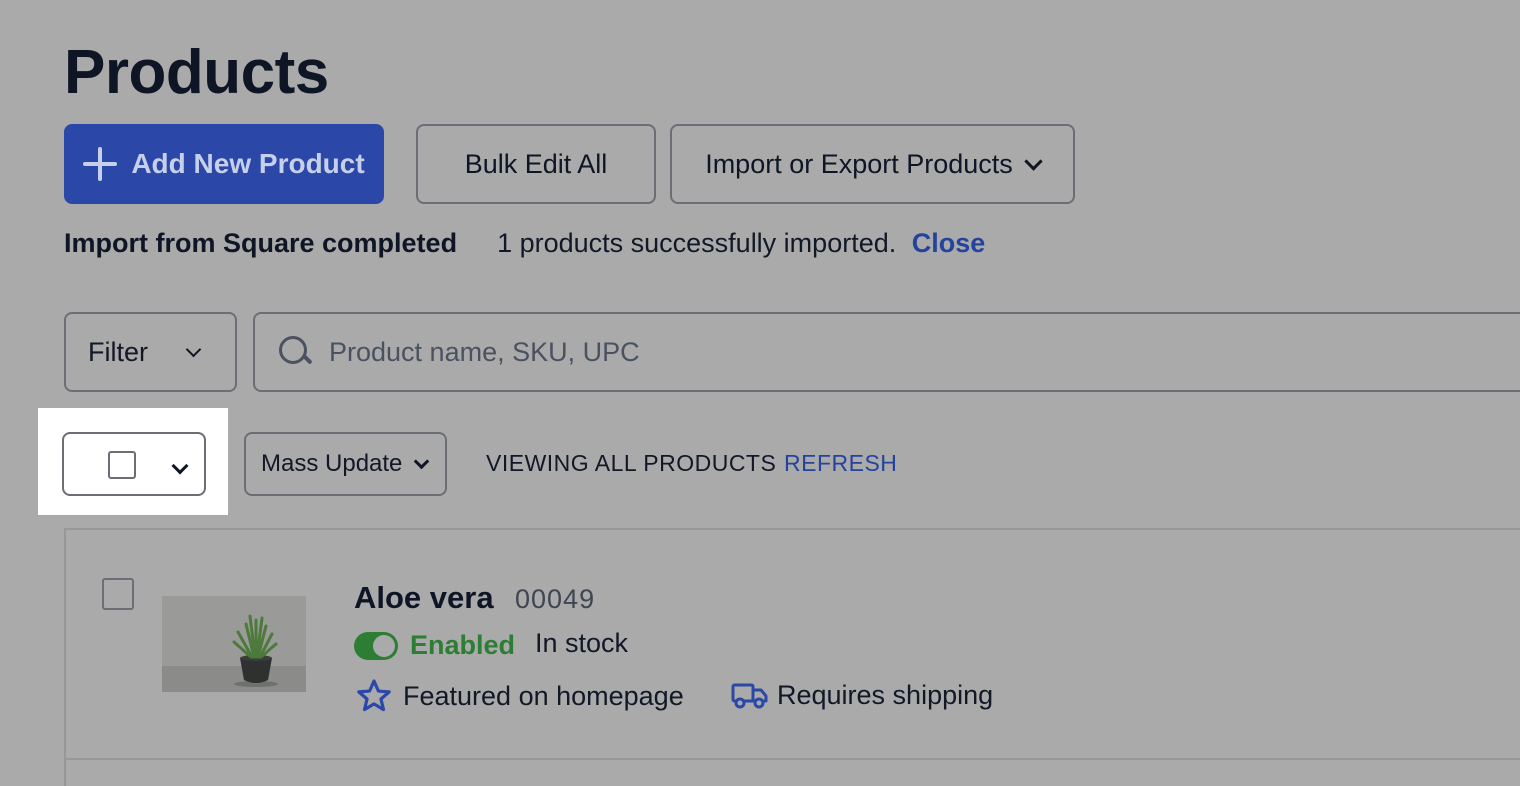 The width and height of the screenshot is (1520, 786). Describe the element at coordinates (118, 594) in the screenshot. I see `product-row-checkbox` at that location.